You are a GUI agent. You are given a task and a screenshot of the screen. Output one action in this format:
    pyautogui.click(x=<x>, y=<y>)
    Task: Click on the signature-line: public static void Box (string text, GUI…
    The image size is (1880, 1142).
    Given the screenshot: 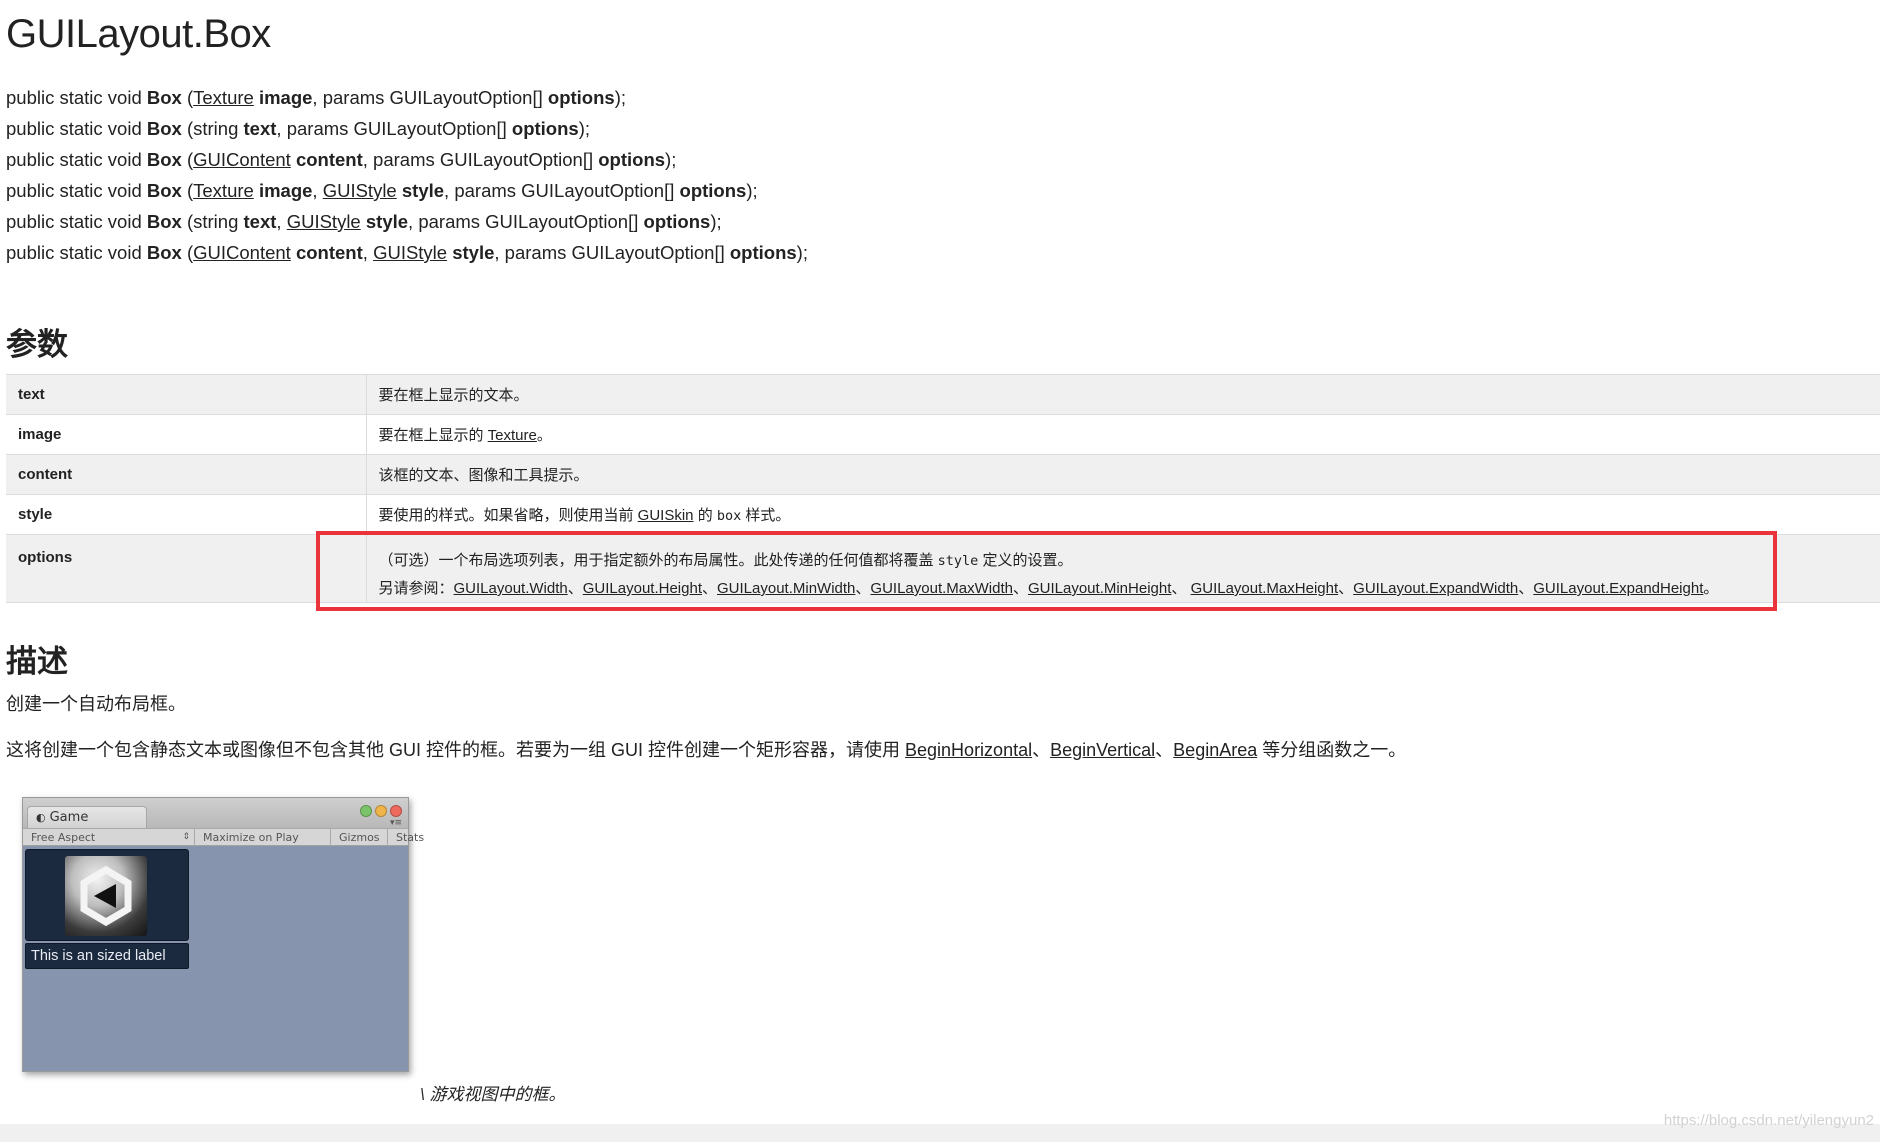 What is the action you would take?
    pyautogui.click(x=407, y=221)
    